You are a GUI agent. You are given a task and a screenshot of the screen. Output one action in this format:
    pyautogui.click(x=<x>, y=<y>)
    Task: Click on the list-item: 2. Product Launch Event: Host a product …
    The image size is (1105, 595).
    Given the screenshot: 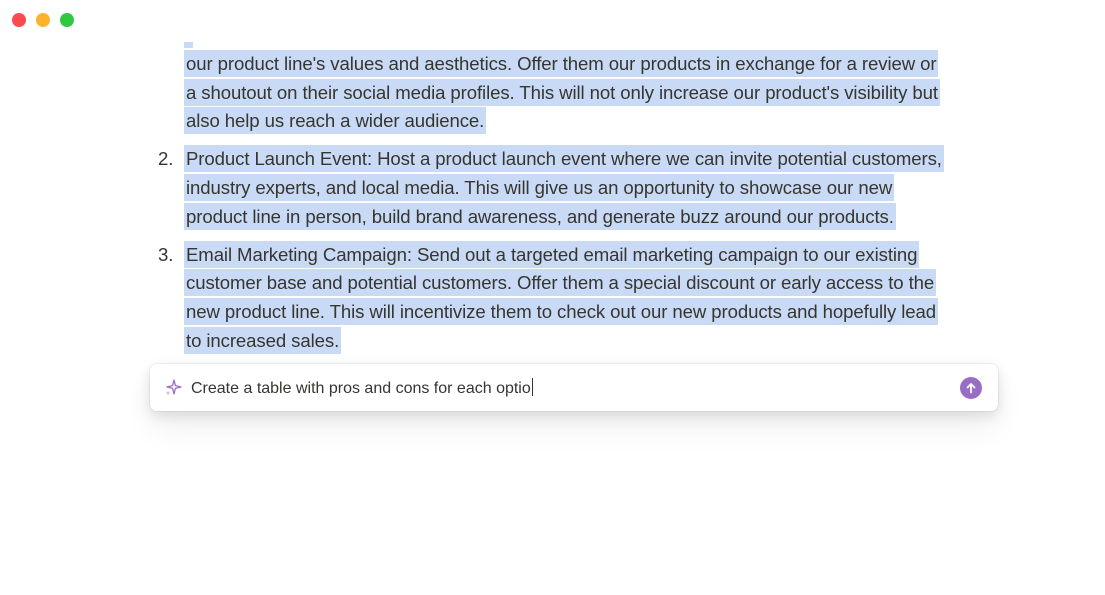 What is the action you would take?
    pyautogui.click(x=580, y=188)
    